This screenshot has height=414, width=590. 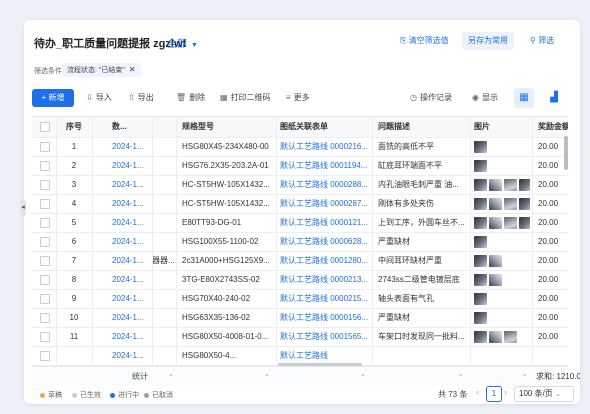 I want to click on new-button: + 新增, so click(x=53, y=98).